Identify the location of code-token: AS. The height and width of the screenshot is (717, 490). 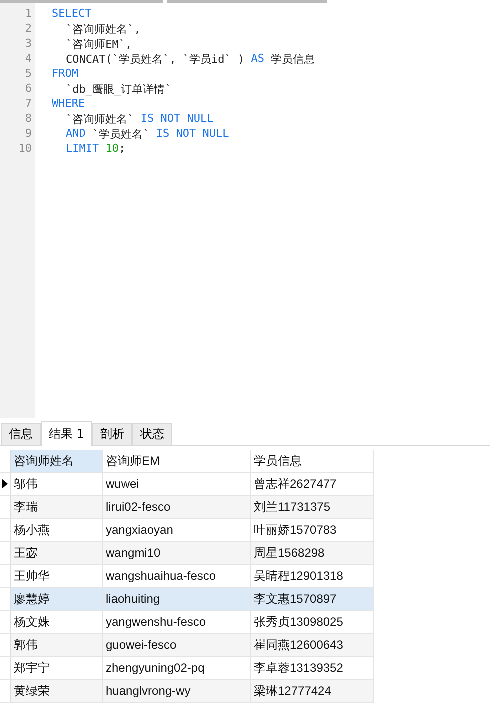
(257, 59).